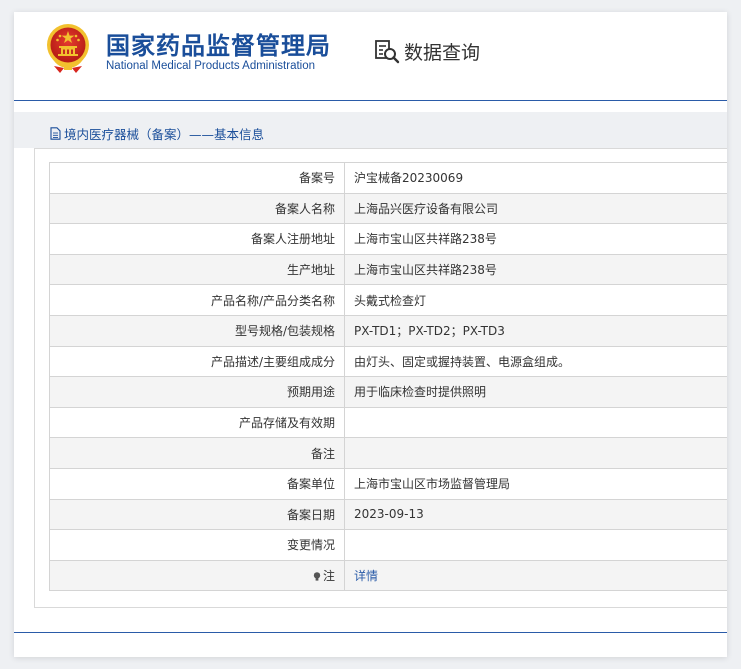 The width and height of the screenshot is (741, 669). I want to click on section-title-text: 境内医疗器械（备案）——基本信息, so click(164, 134).